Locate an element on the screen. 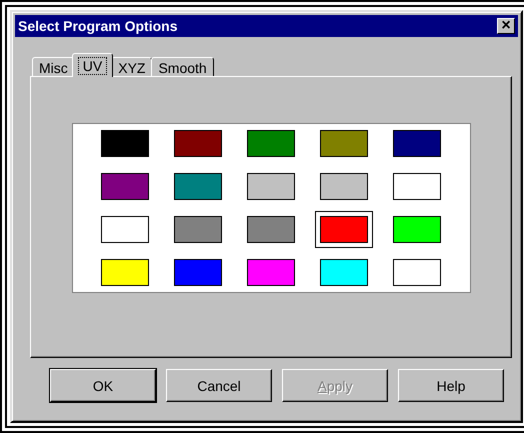 The height and width of the screenshot is (433, 524). close-button: × is located at coordinates (506, 26).